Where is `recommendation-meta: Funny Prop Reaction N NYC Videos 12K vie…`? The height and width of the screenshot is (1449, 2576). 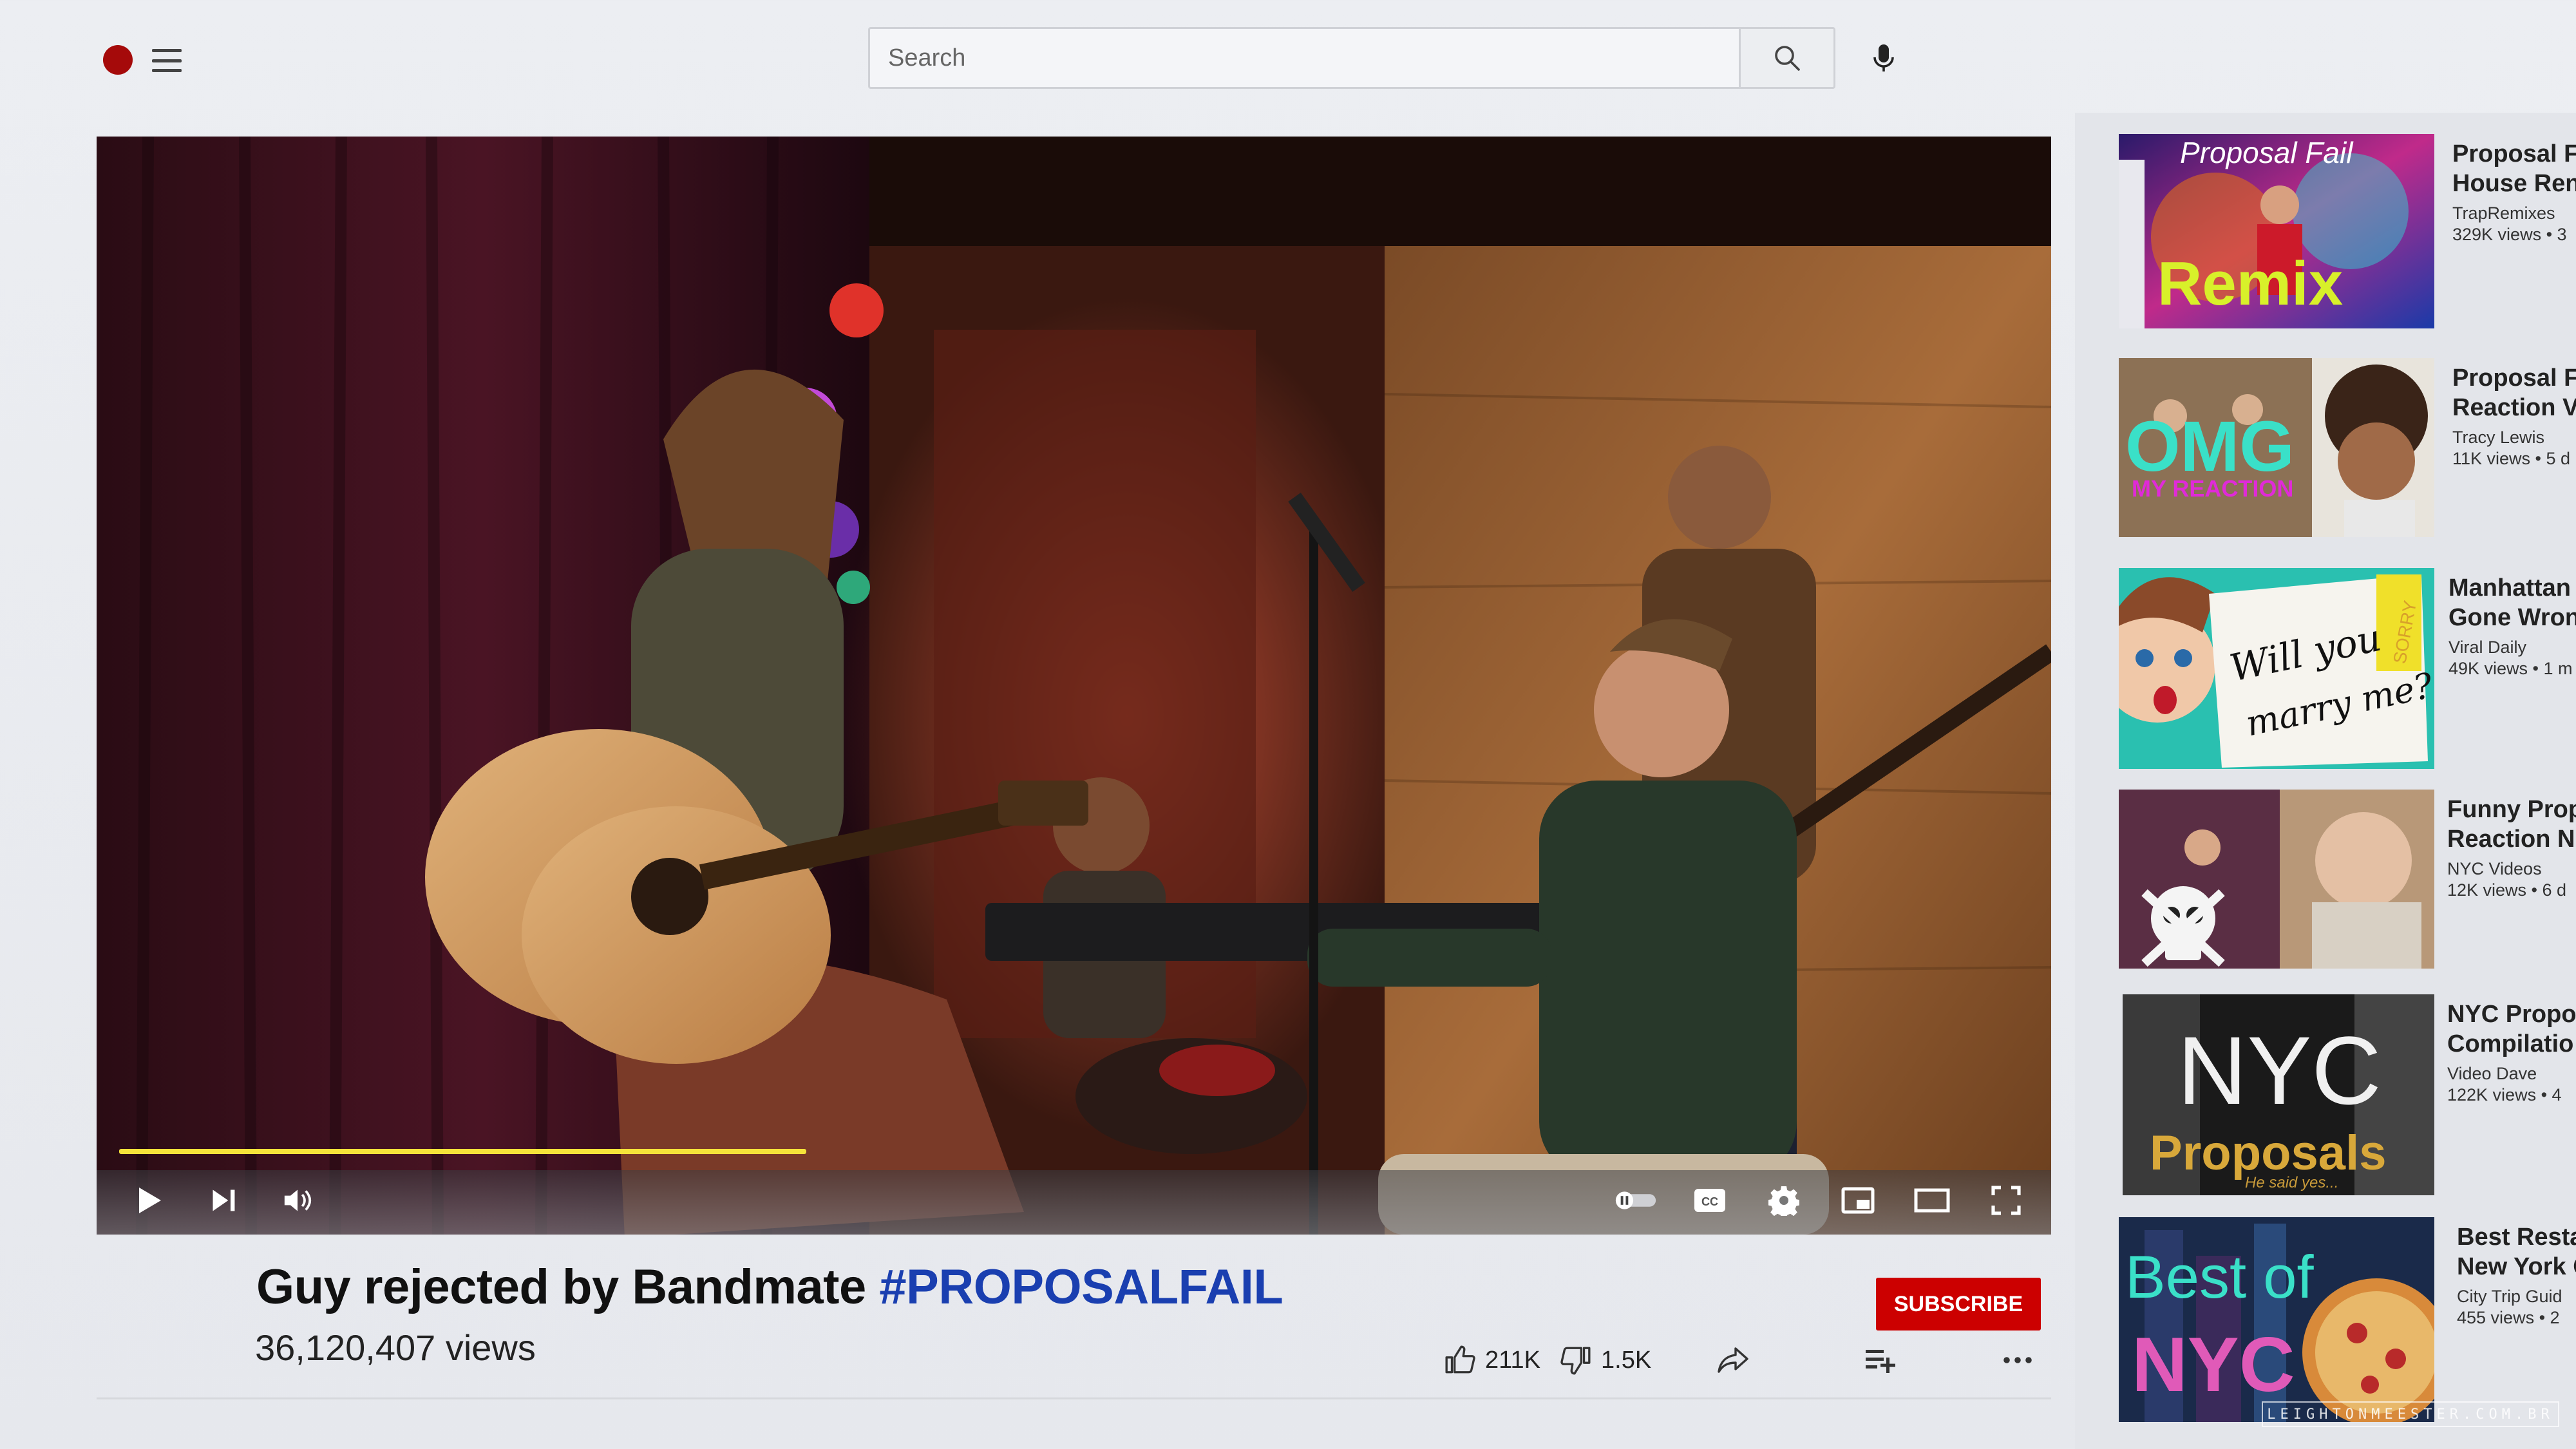 recommendation-meta: Funny Prop Reaction N NYC Videos 12K vie… is located at coordinates (2511, 847).